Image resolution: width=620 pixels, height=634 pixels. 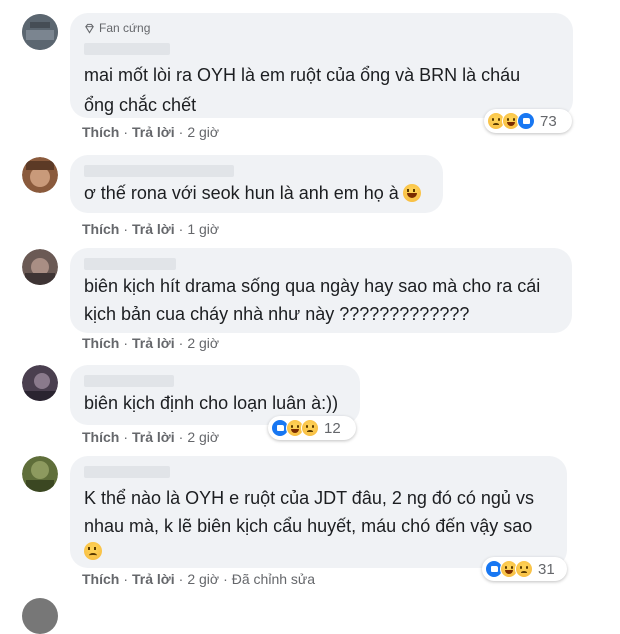 I want to click on reaction-count: 31, so click(x=546, y=569).